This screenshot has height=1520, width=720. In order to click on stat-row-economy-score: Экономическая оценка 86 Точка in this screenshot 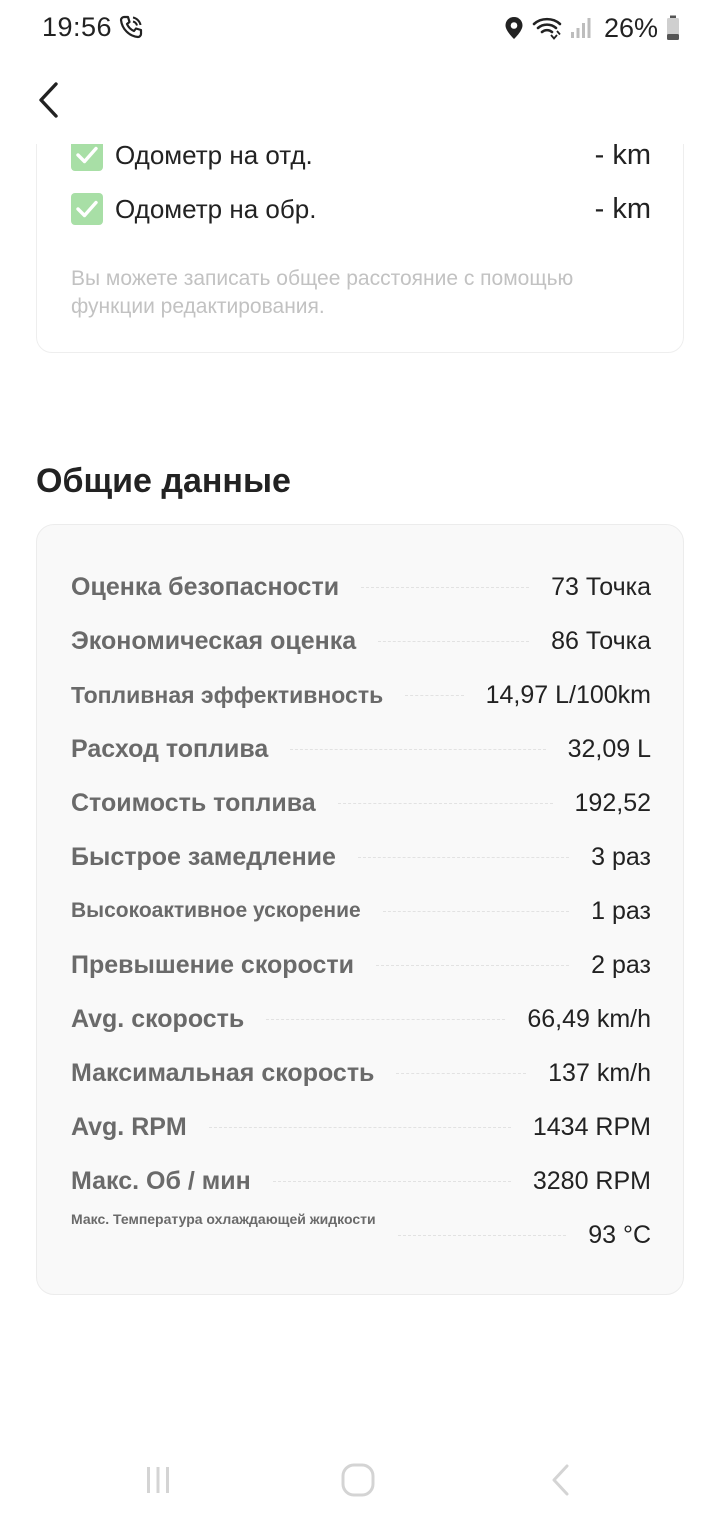, I will do `click(361, 641)`.